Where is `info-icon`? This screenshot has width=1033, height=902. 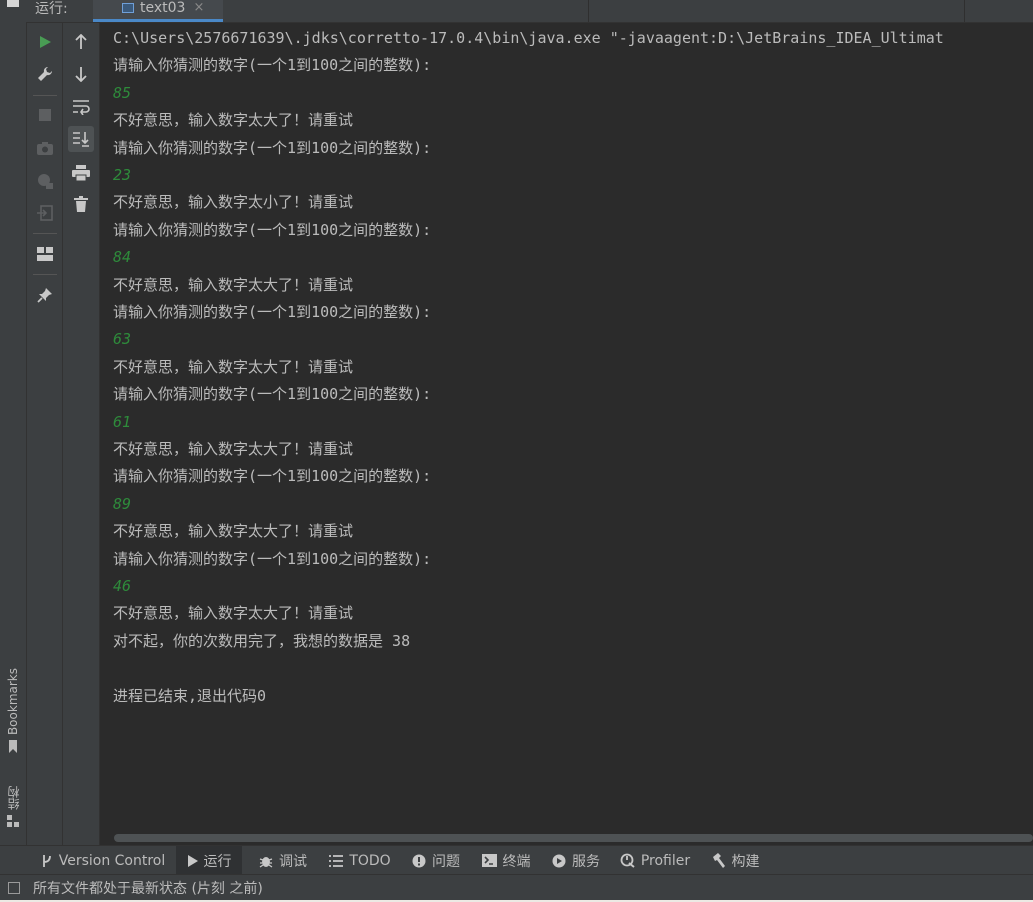
info-icon is located at coordinates (419, 861).